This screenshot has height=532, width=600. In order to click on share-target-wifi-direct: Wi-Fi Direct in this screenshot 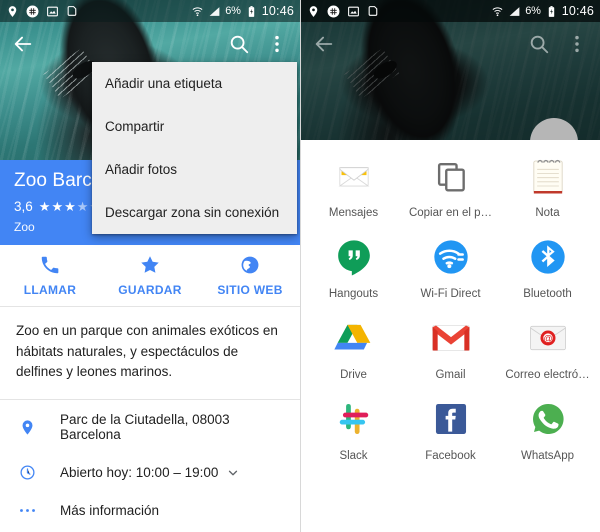, I will do `click(450, 267)`.